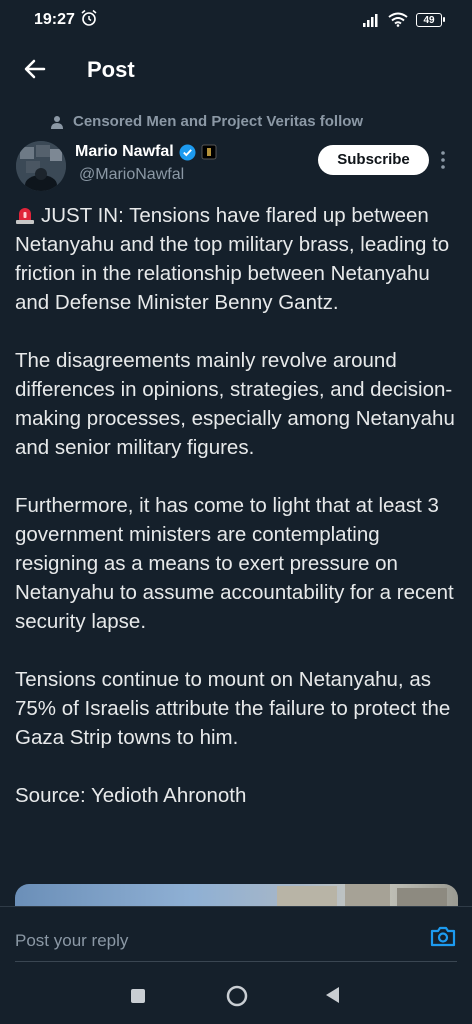 The height and width of the screenshot is (1024, 472). What do you see at coordinates (57, 122) in the screenshot?
I see `person-icon` at bounding box center [57, 122].